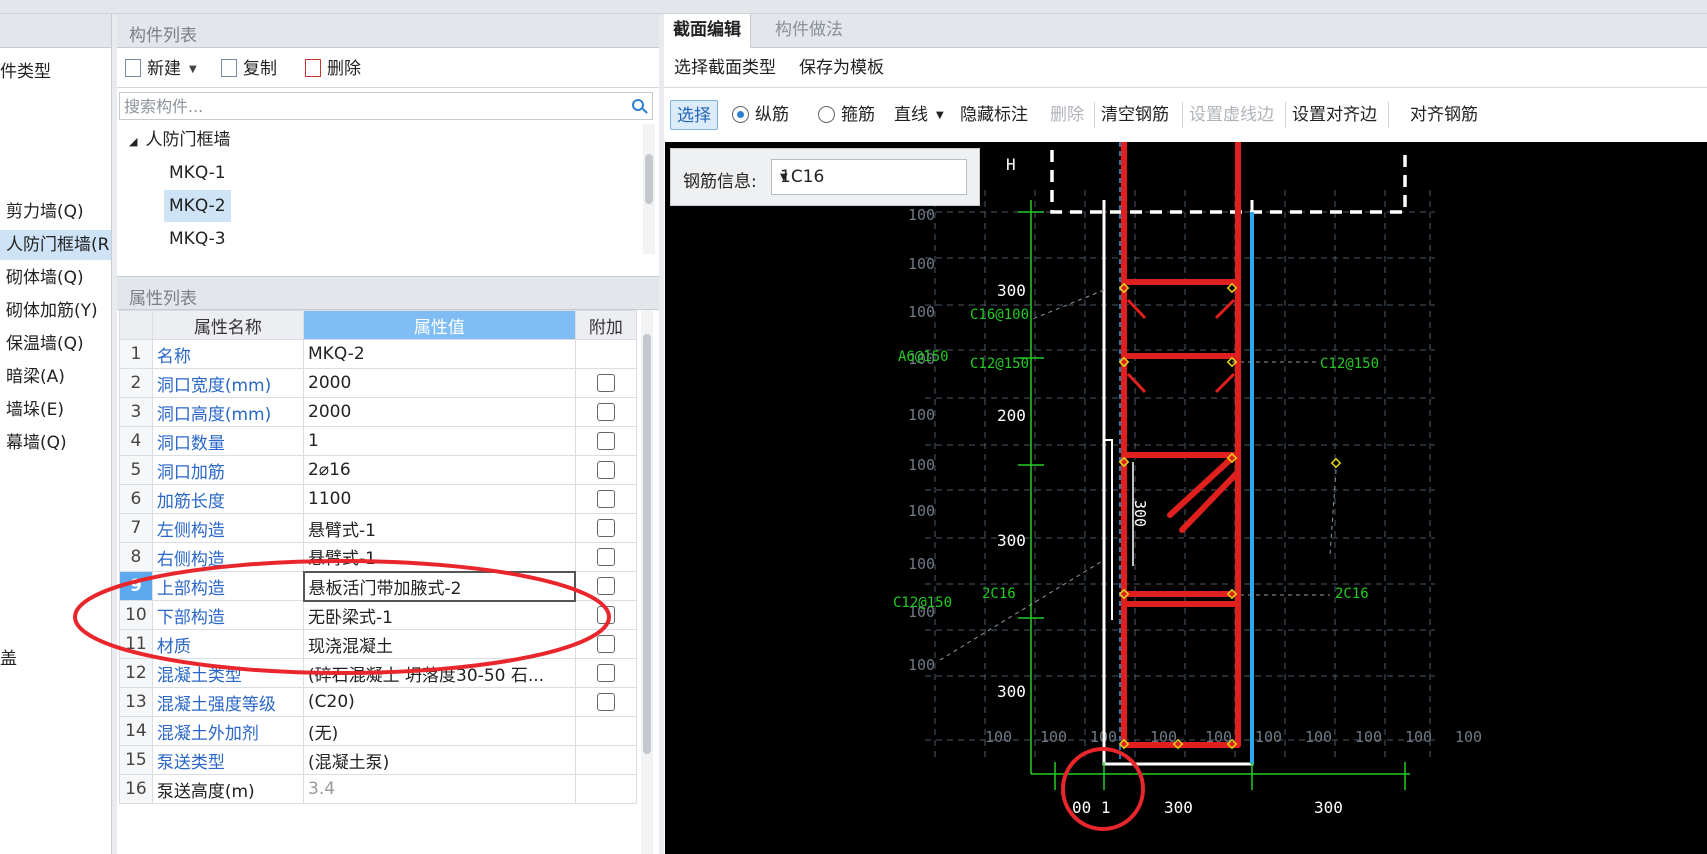  What do you see at coordinates (249, 69) in the screenshot?
I see `copy-button: 复制` at bounding box center [249, 69].